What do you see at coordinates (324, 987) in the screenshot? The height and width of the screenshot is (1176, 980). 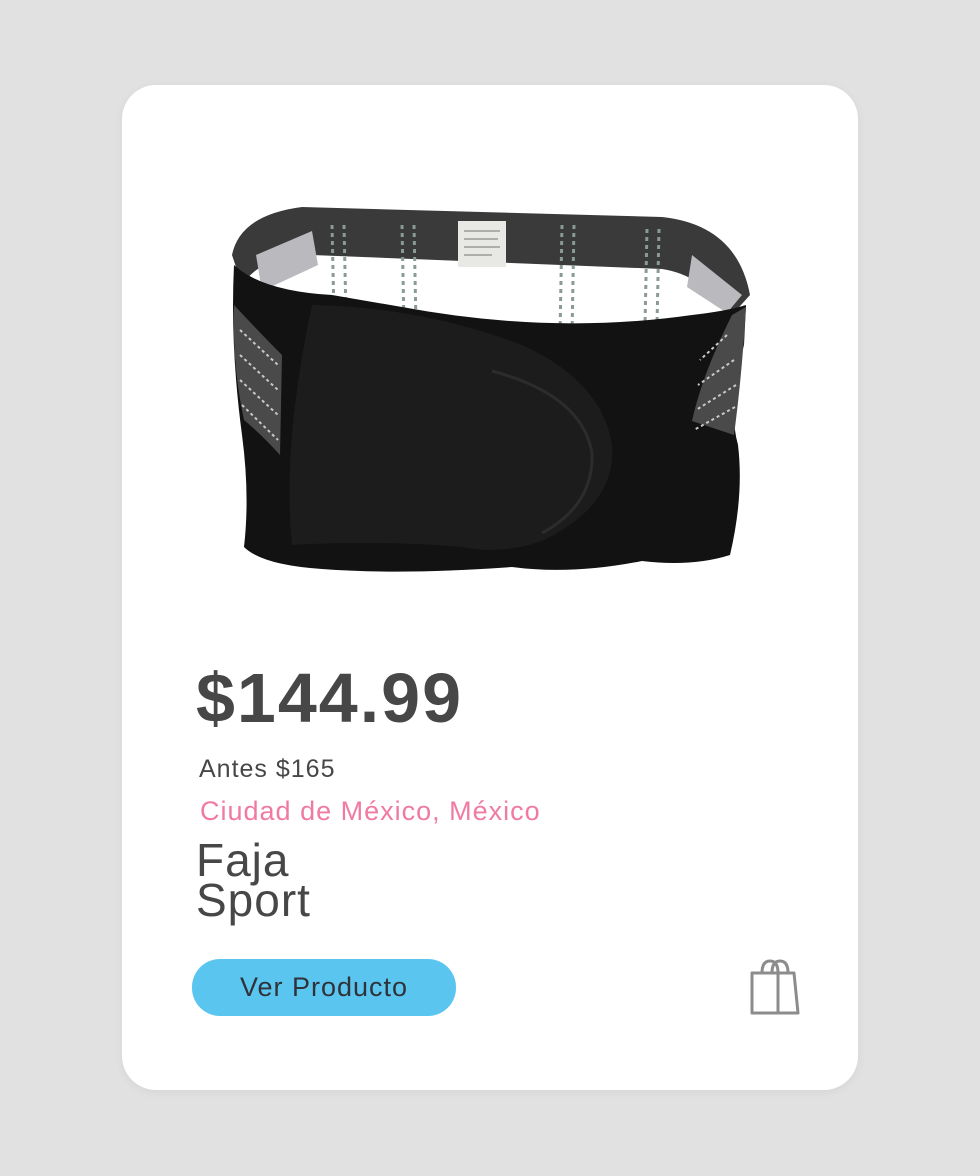 I see `view-product-button: Ver Producto` at bounding box center [324, 987].